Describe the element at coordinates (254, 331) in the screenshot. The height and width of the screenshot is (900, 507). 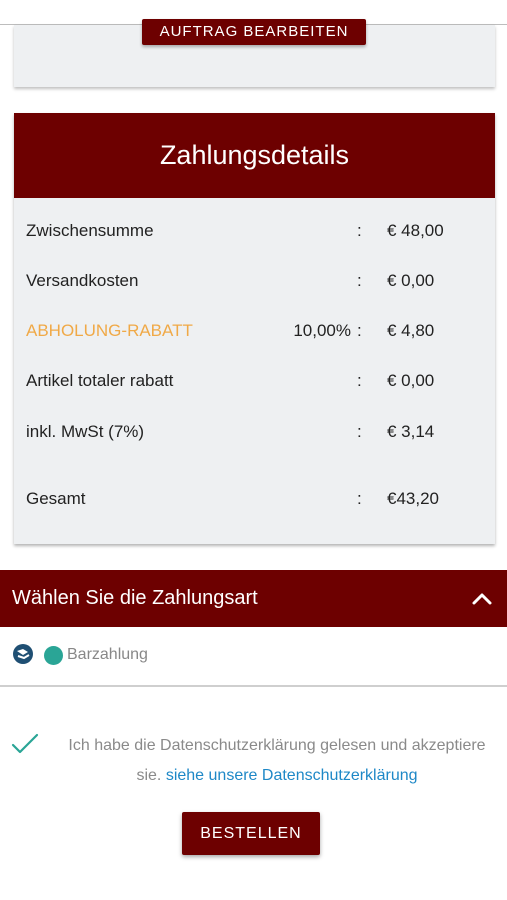
I see `pickup-discount-row: ABHOLUNG-RABATT 10,00% : € 4,80` at that location.